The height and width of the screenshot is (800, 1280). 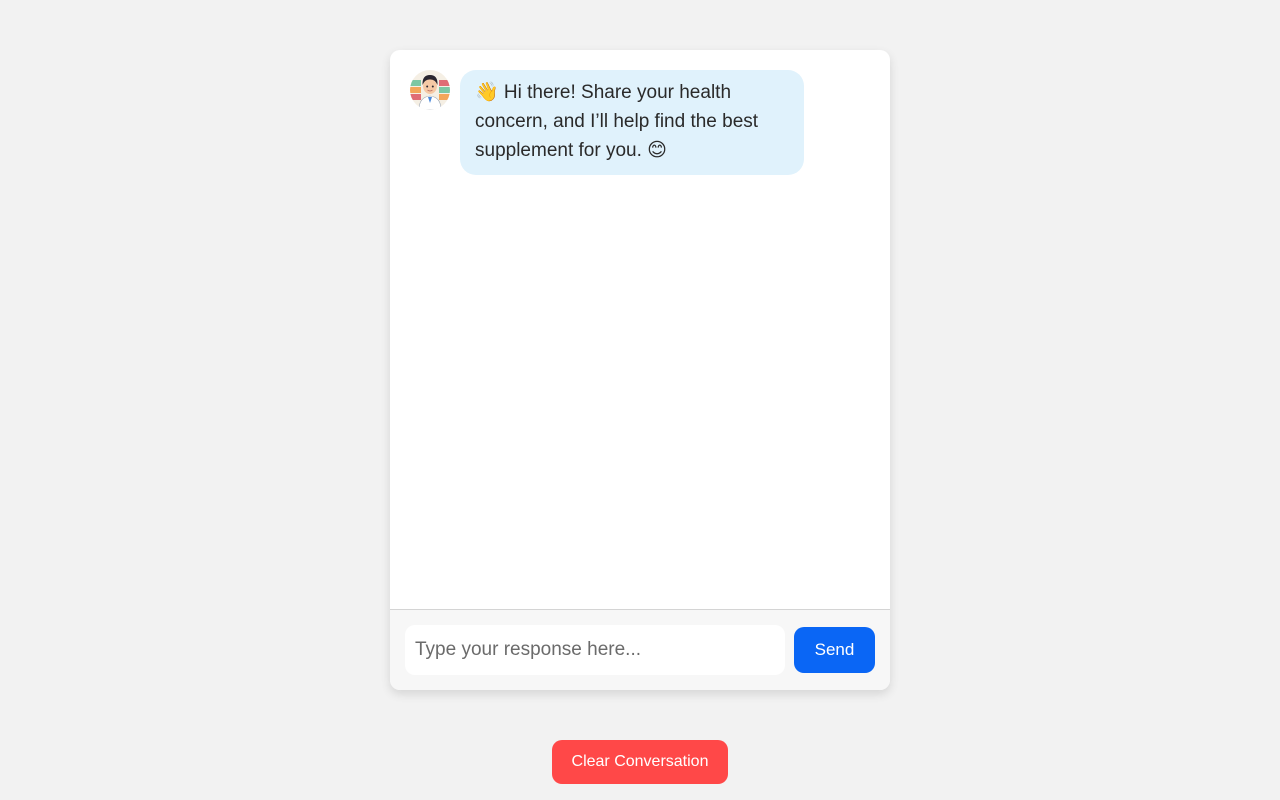 I want to click on input-bar: Send, so click(x=640, y=649).